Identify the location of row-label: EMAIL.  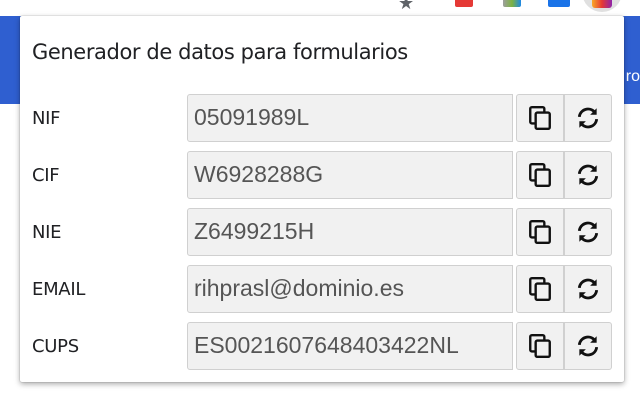
(59, 289).